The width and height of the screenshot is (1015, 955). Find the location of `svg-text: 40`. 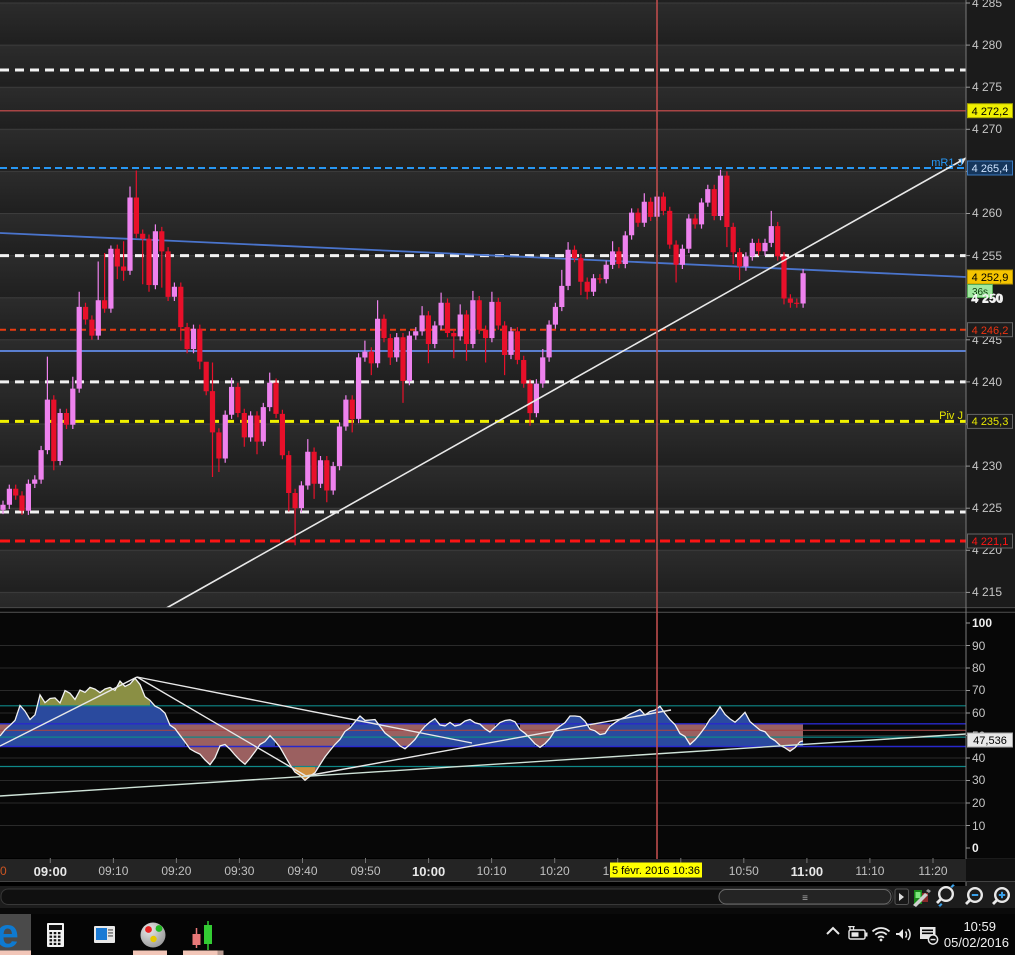

svg-text: 40 is located at coordinates (979, 758).